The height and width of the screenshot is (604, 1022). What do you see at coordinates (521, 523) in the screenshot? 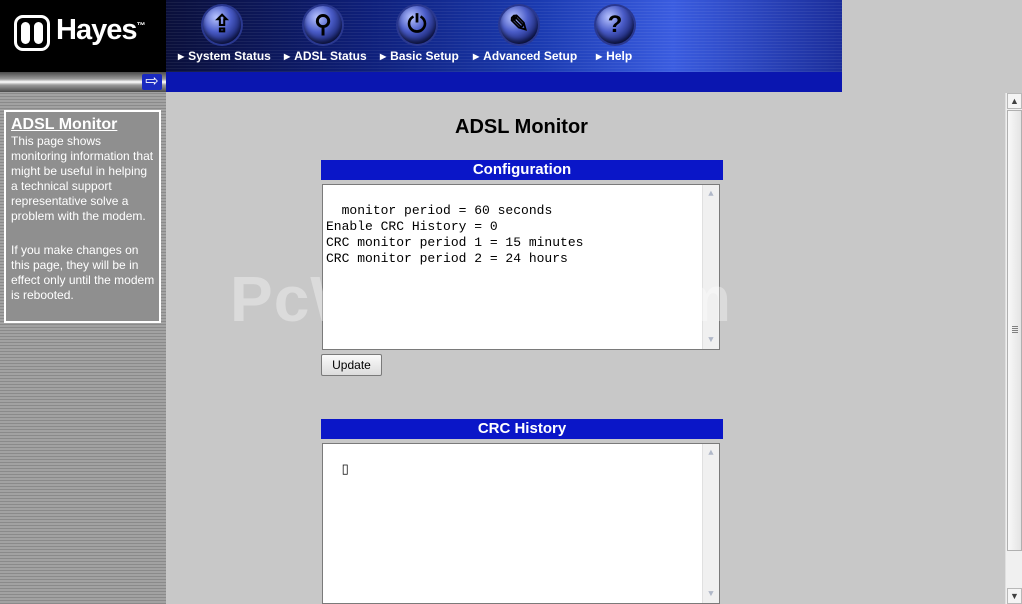
I see `crc-history-textarea: ▯ ▲ ▼` at bounding box center [521, 523].